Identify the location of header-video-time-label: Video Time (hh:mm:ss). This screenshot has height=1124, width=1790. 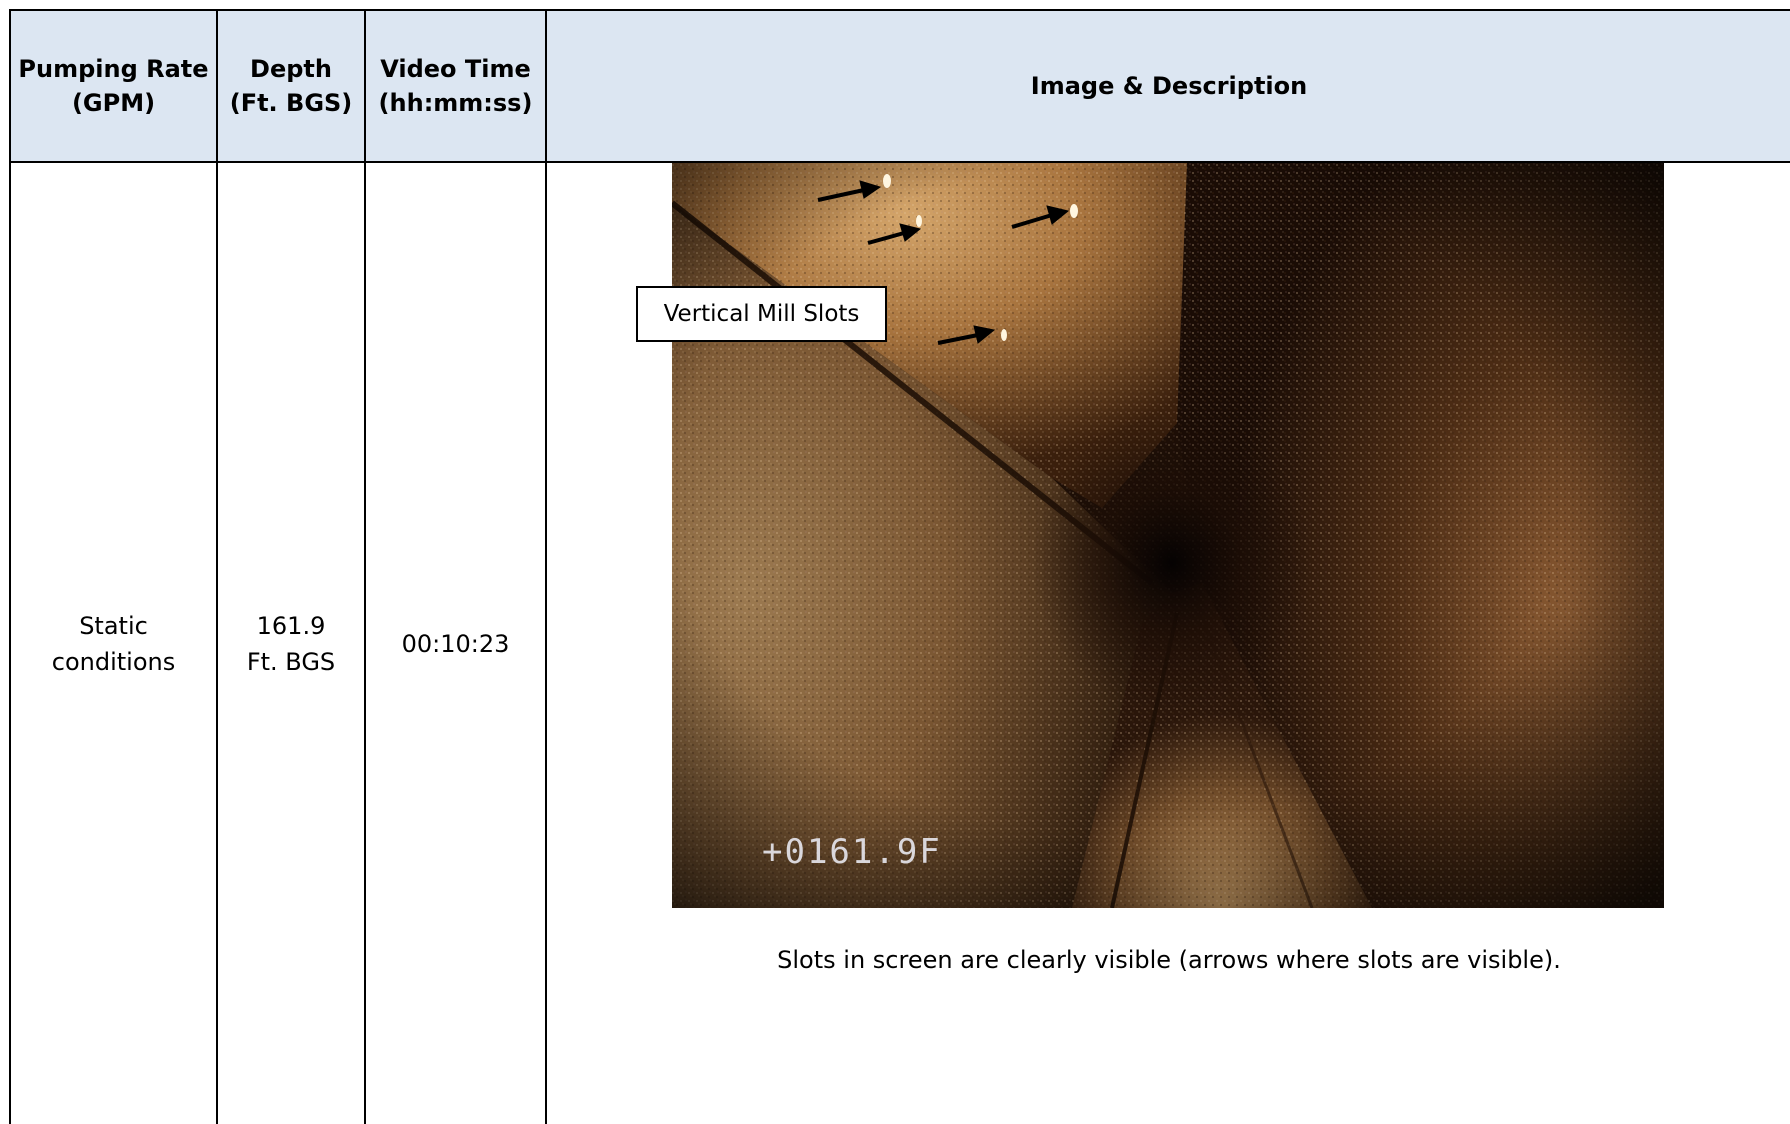
(455, 86).